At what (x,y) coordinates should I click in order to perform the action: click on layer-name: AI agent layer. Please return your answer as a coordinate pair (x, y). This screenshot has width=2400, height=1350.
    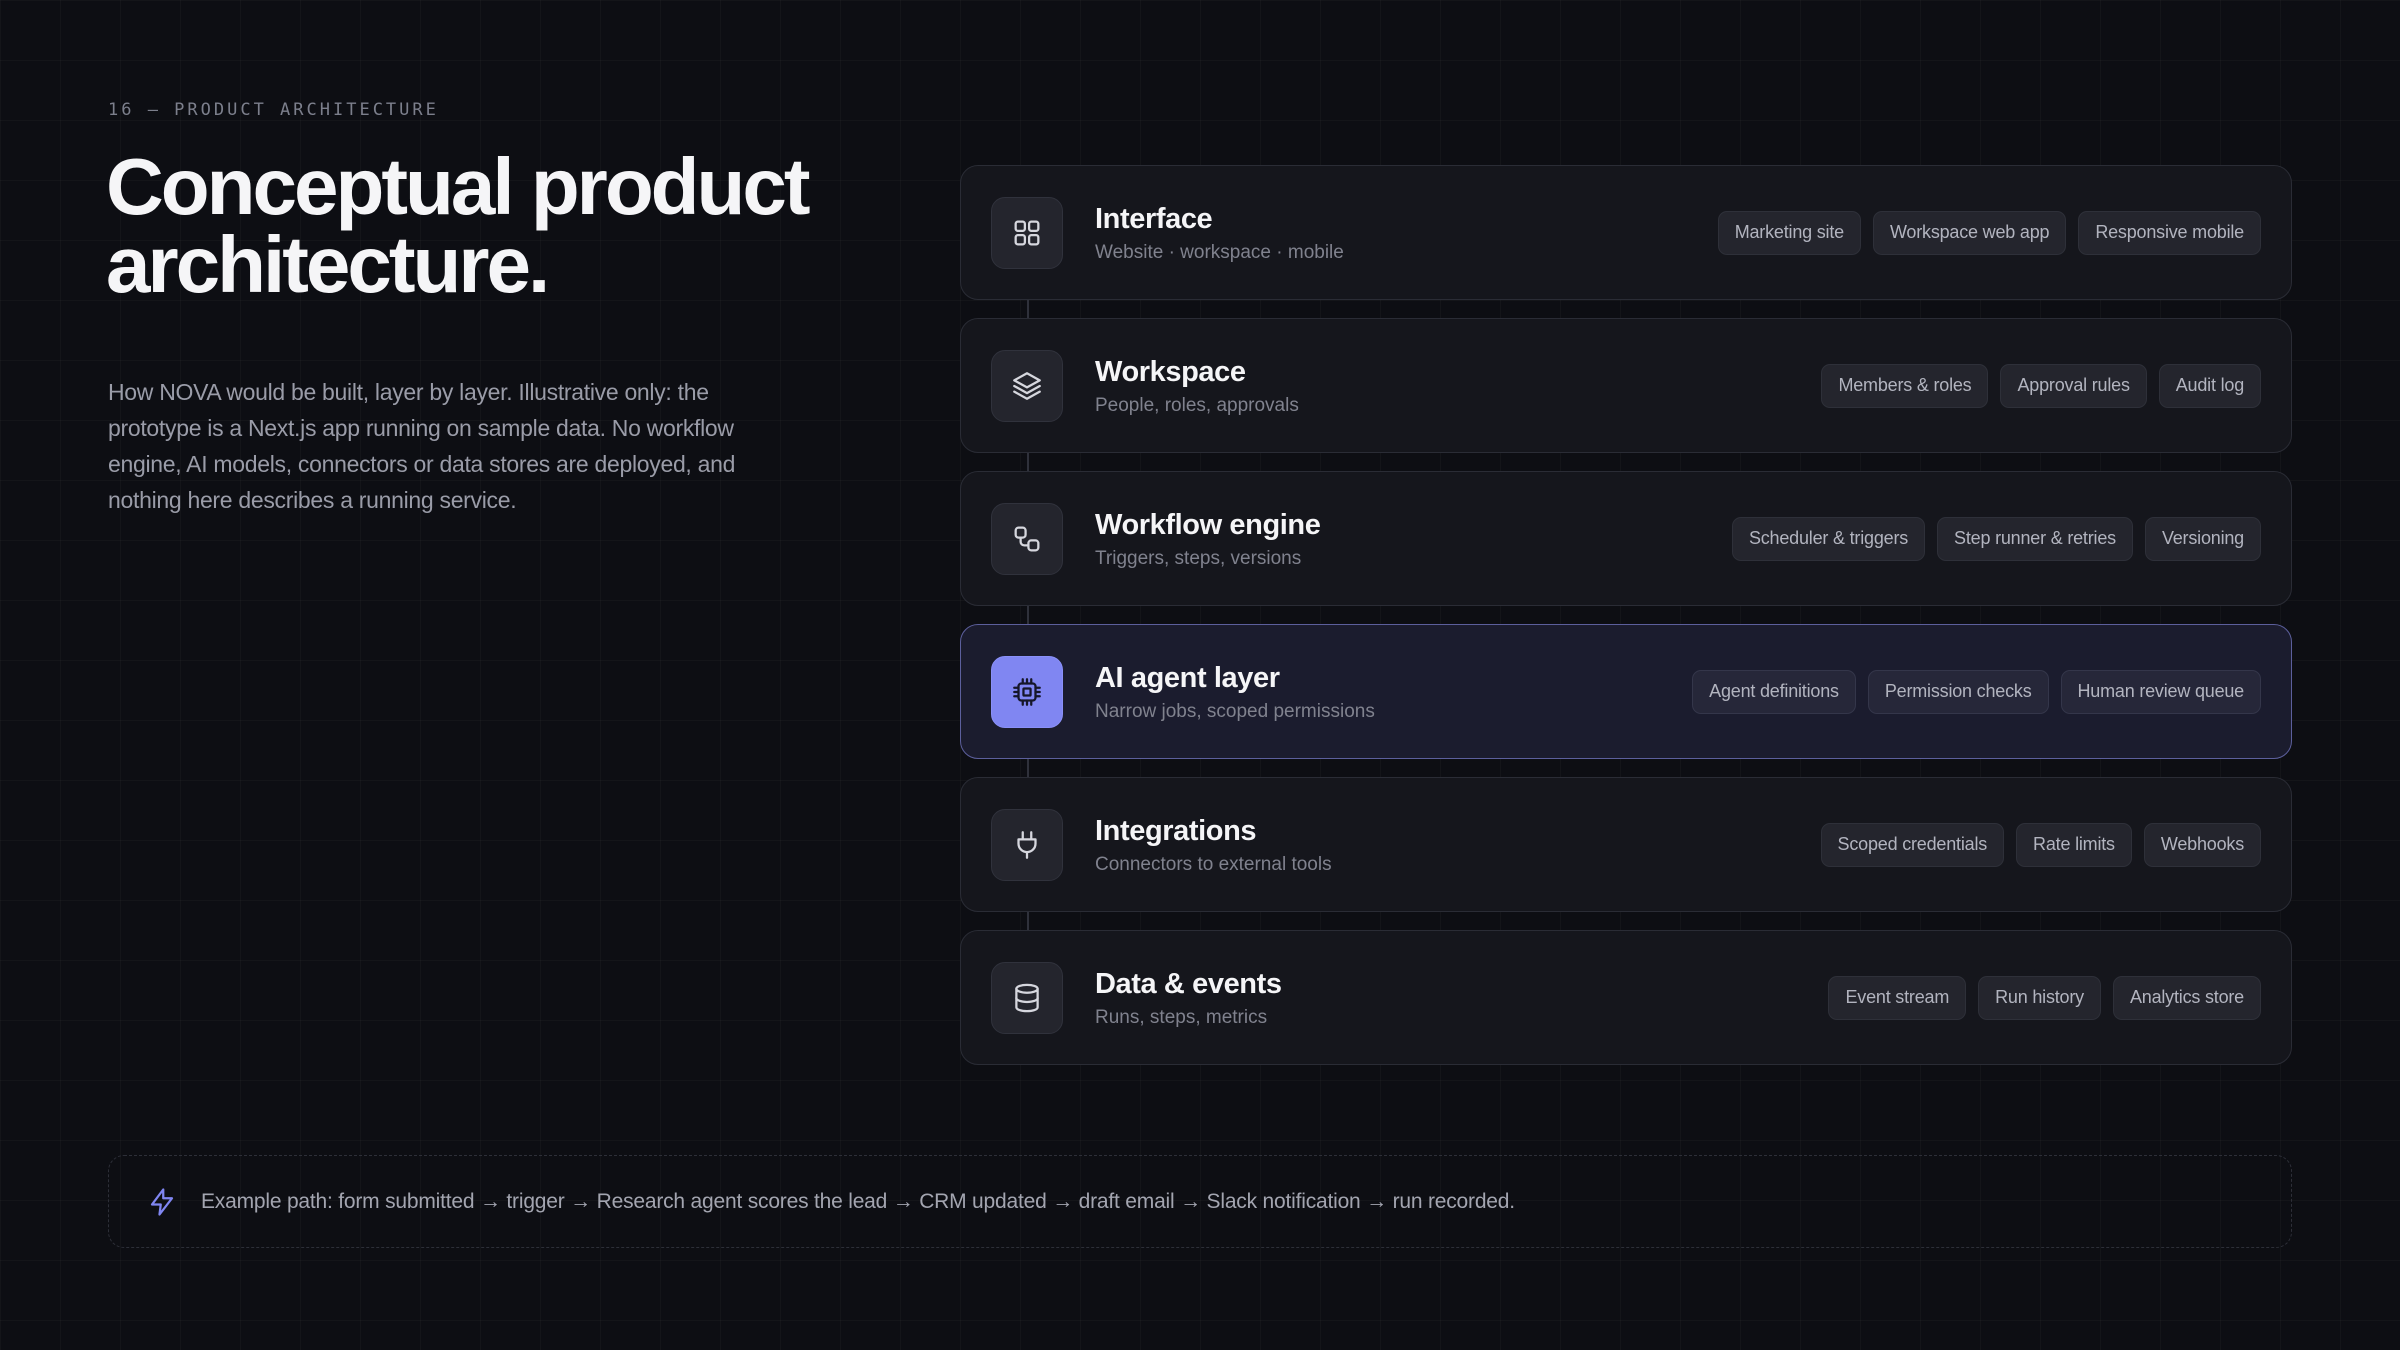
    Looking at the image, I should click on (1187, 677).